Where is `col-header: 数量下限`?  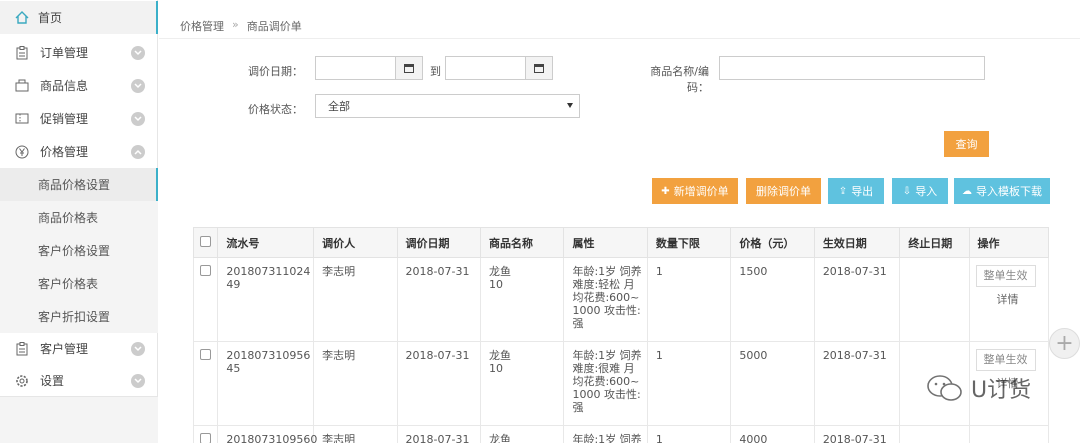
col-header: 数量下限 is located at coordinates (689, 242).